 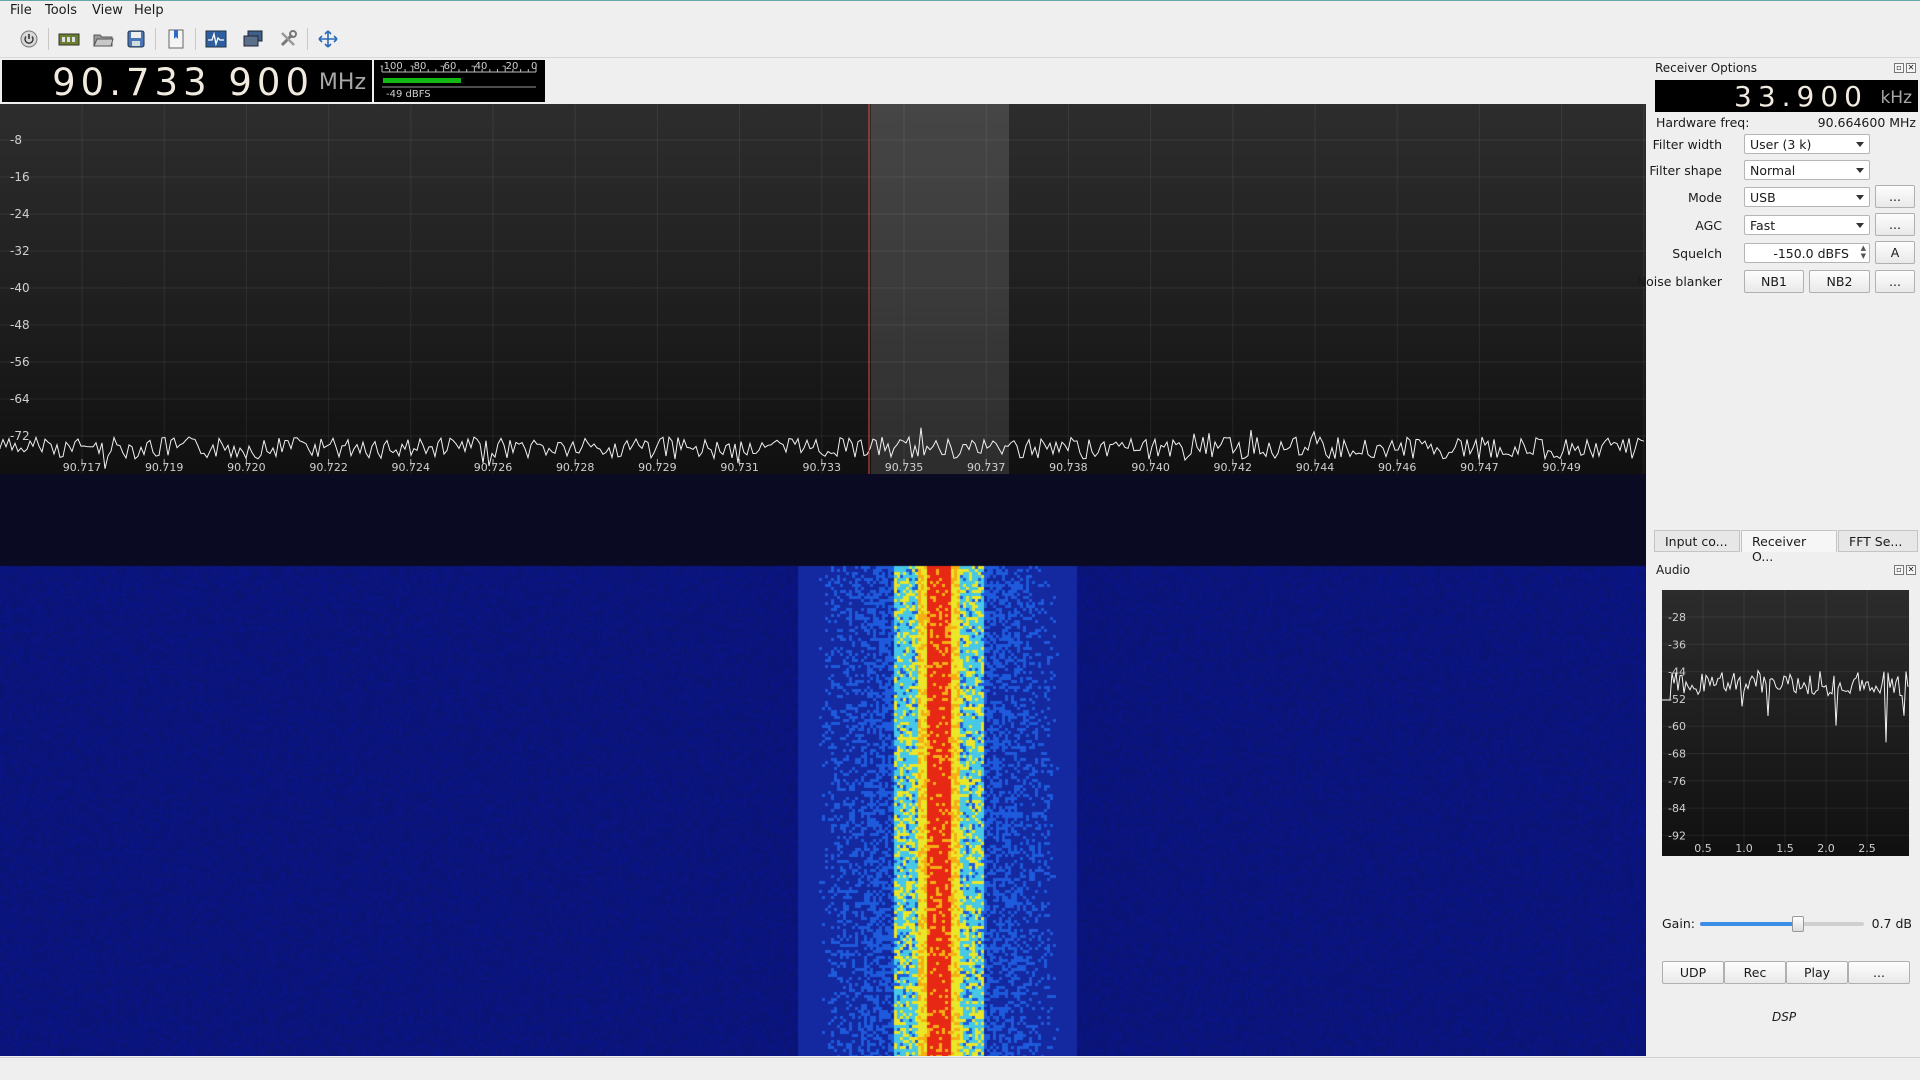 What do you see at coordinates (940, 289) in the screenshot?
I see `filter-passband` at bounding box center [940, 289].